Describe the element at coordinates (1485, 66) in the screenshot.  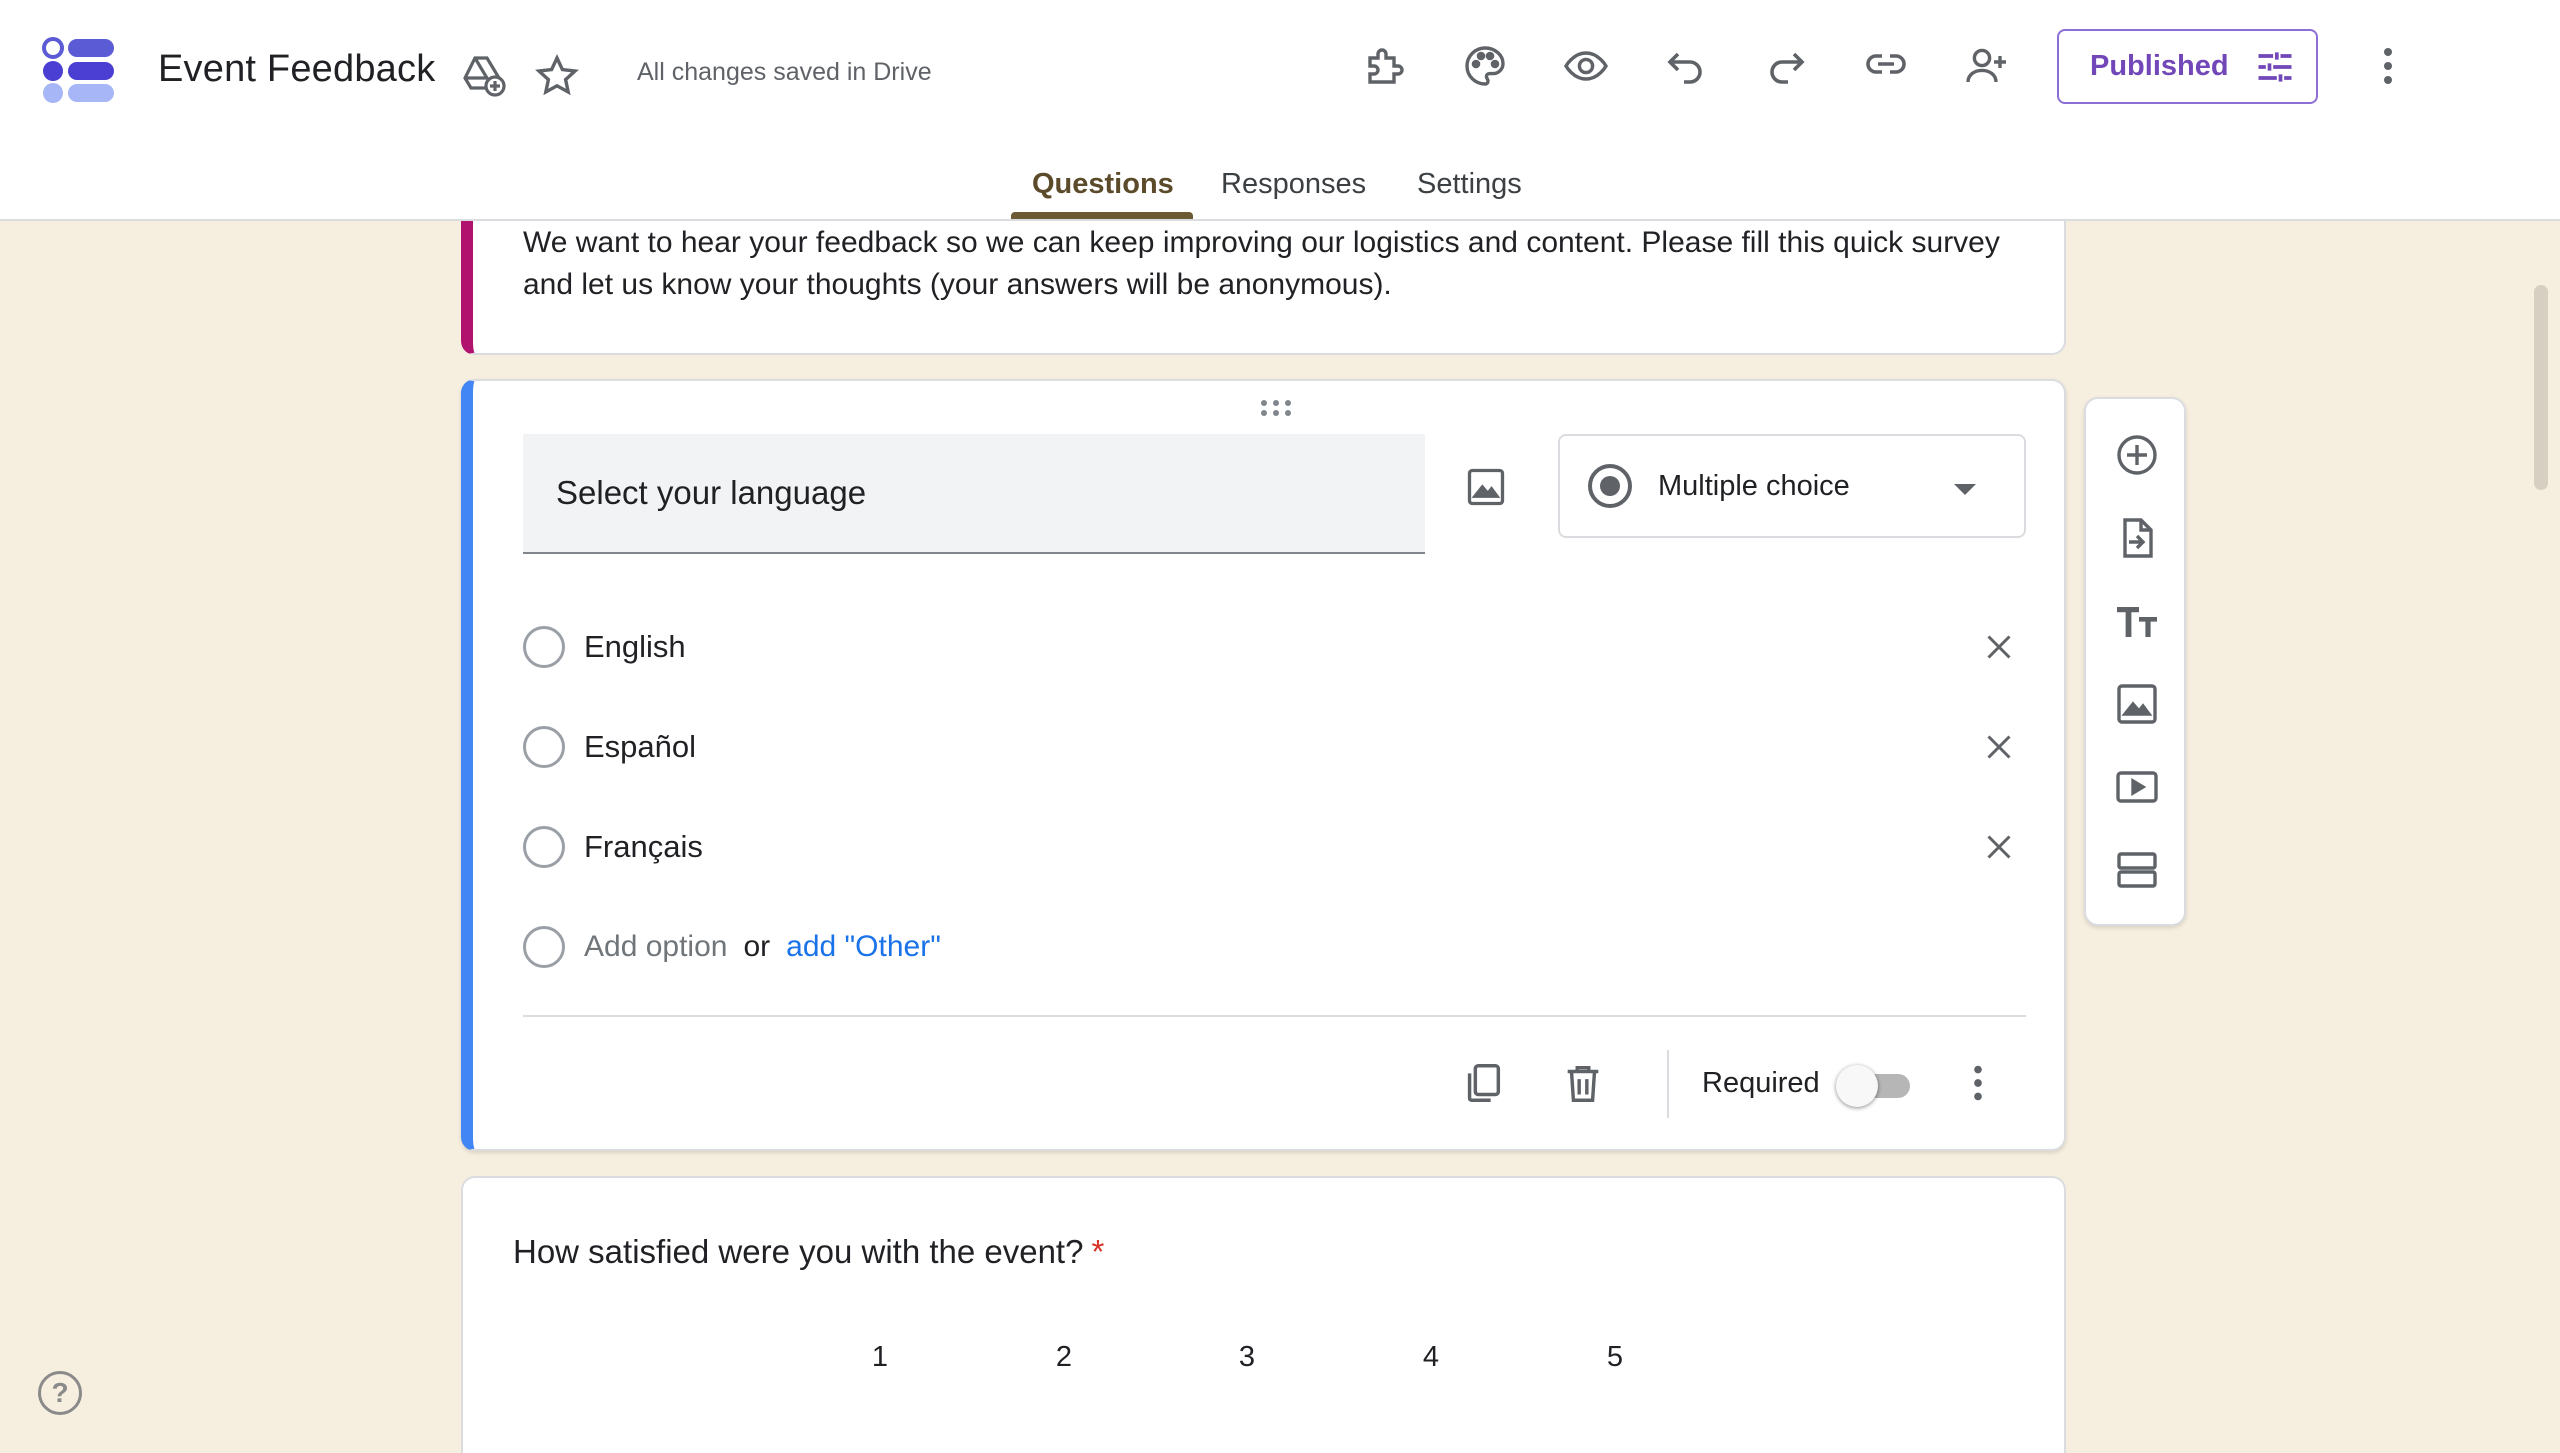
I see `palette-icon` at that location.